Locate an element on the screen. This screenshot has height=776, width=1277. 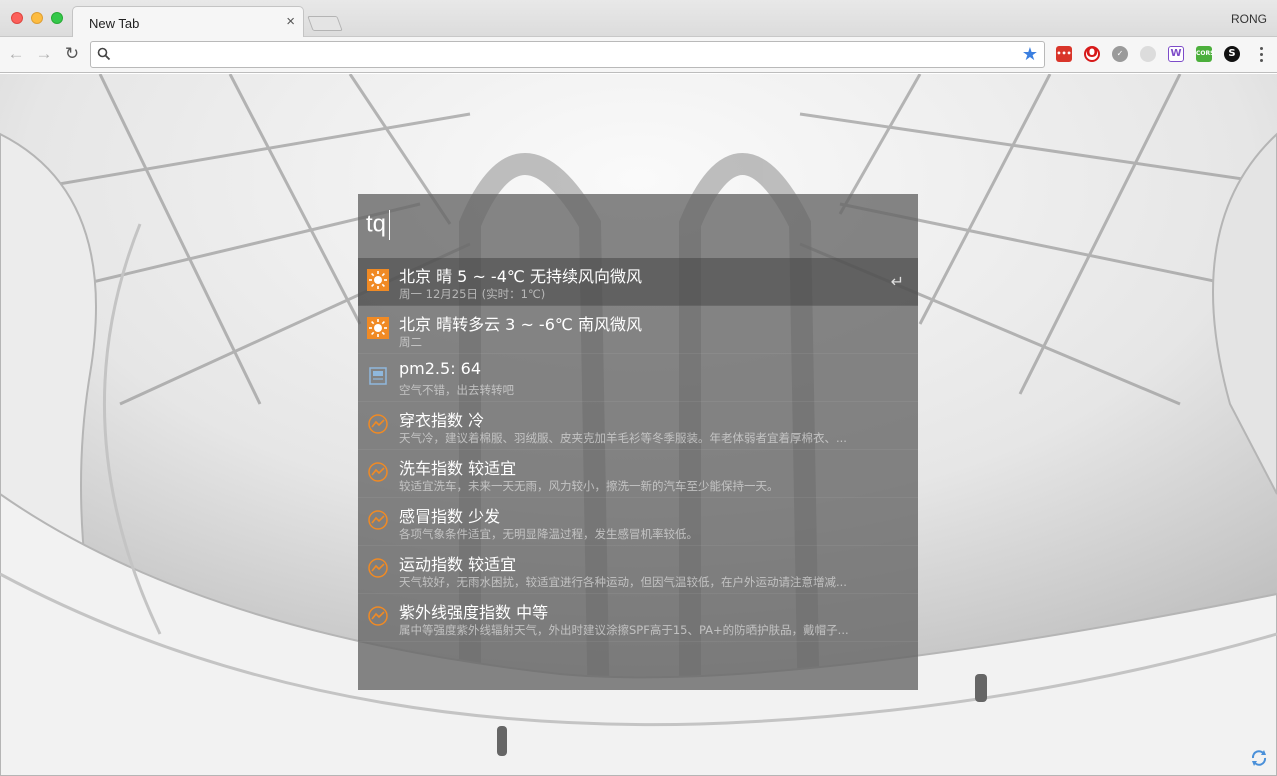
text-caret is located at coordinates (390, 225).